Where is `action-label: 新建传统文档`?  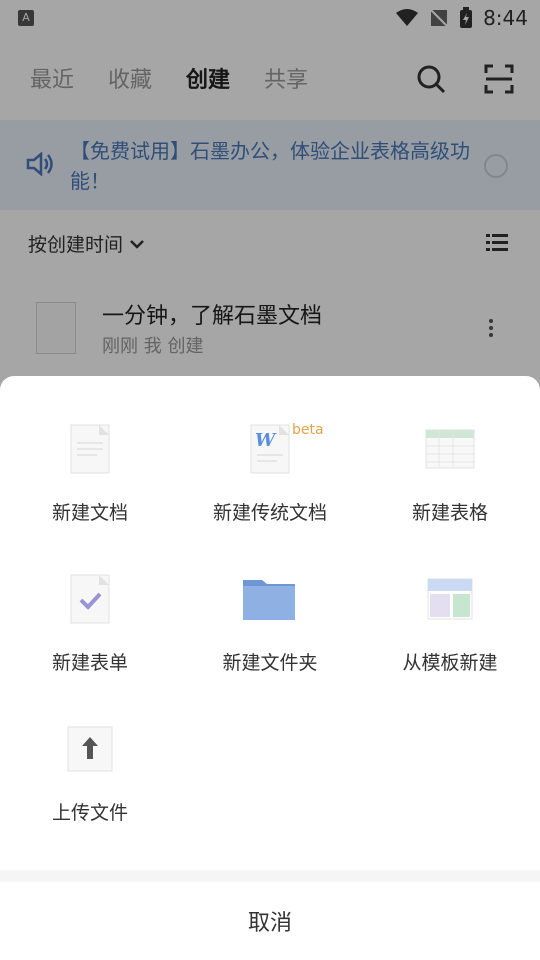
action-label: 新建传统文档 is located at coordinates (269, 513).